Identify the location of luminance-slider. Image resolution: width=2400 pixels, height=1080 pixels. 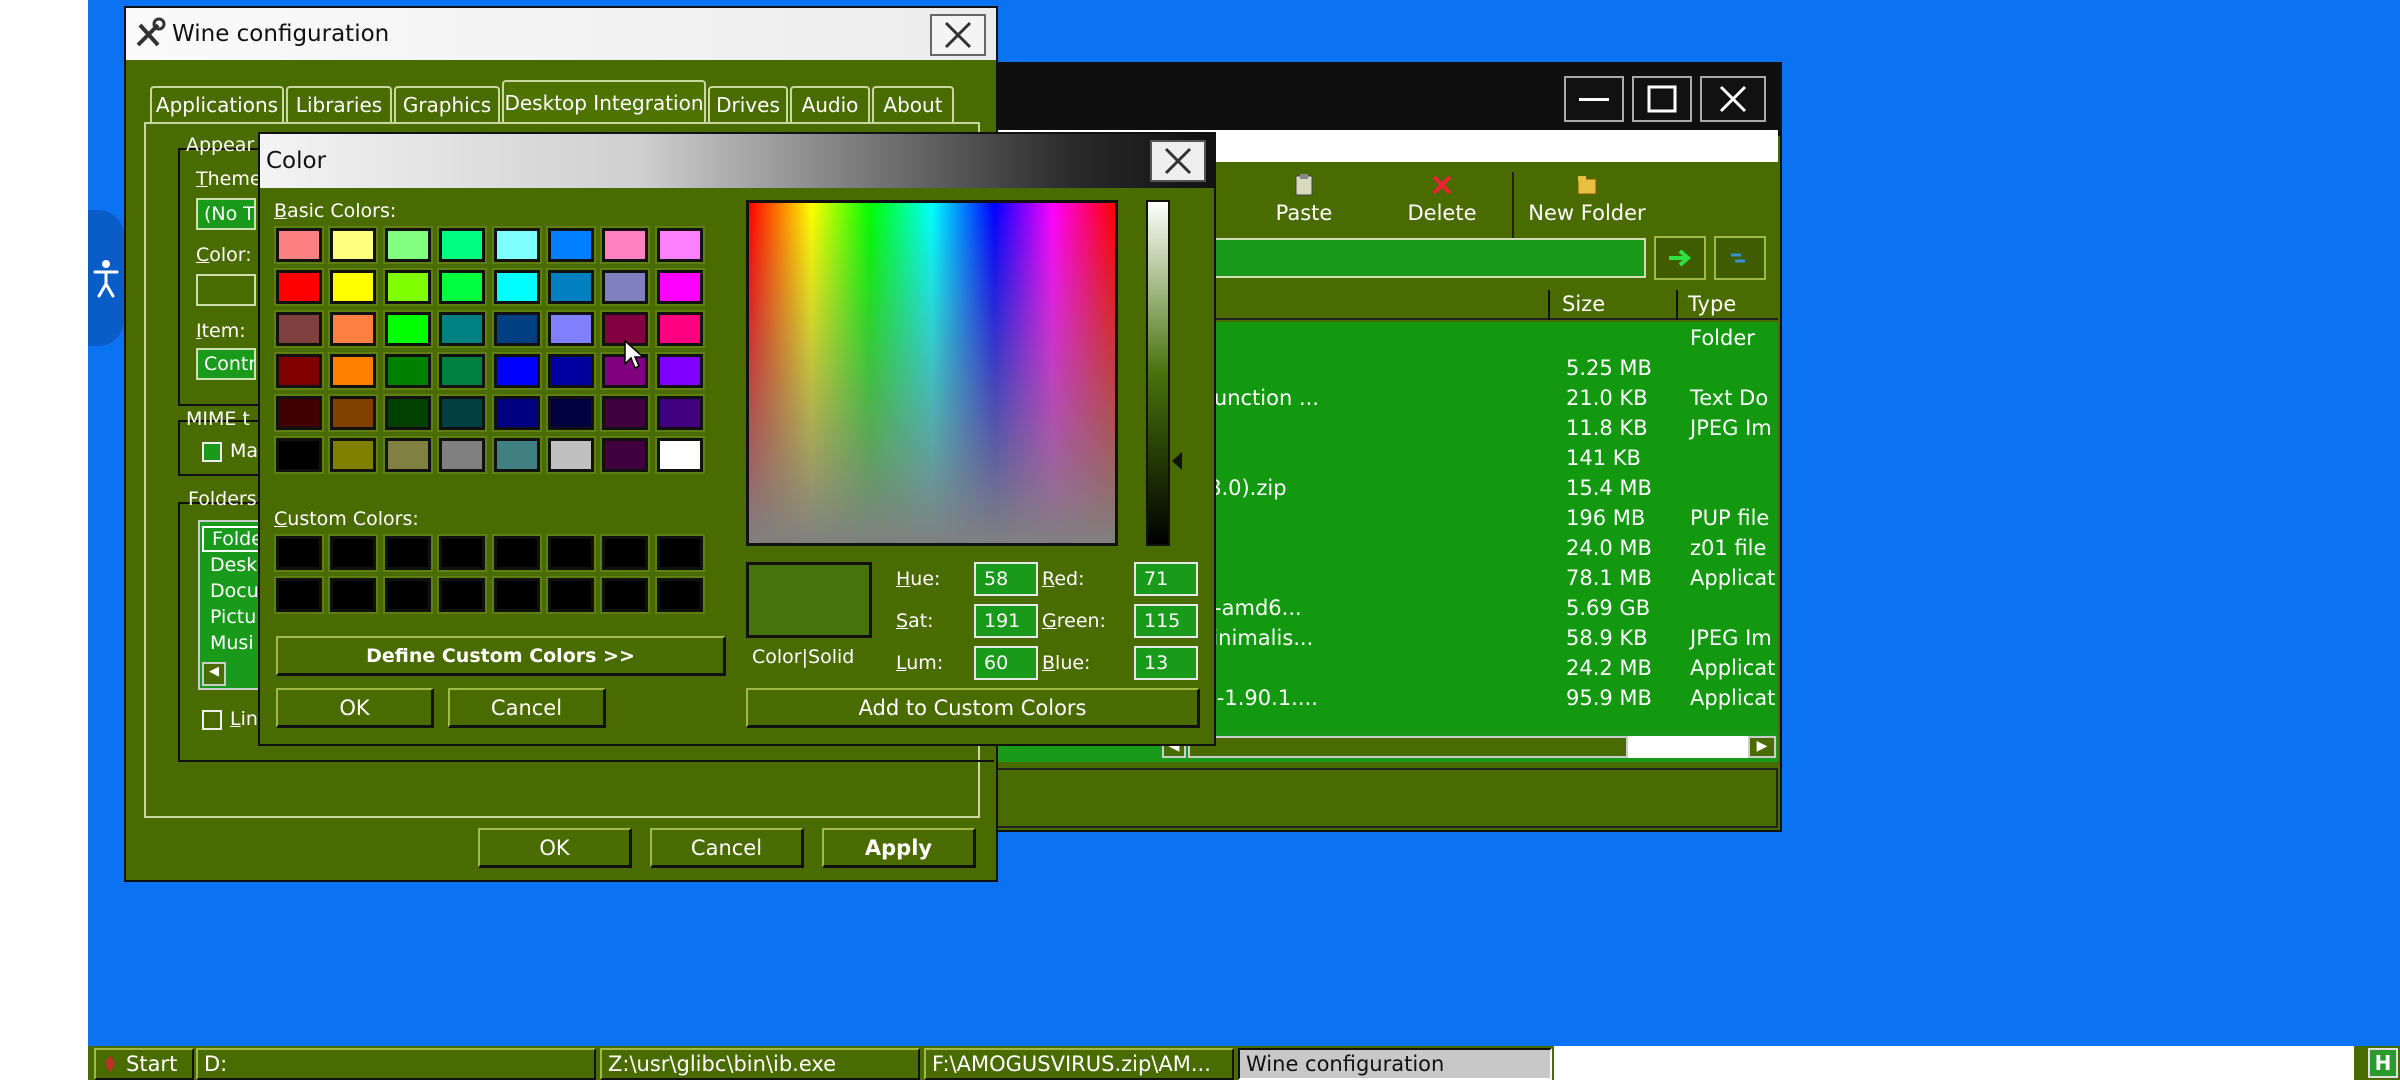
(1158, 373).